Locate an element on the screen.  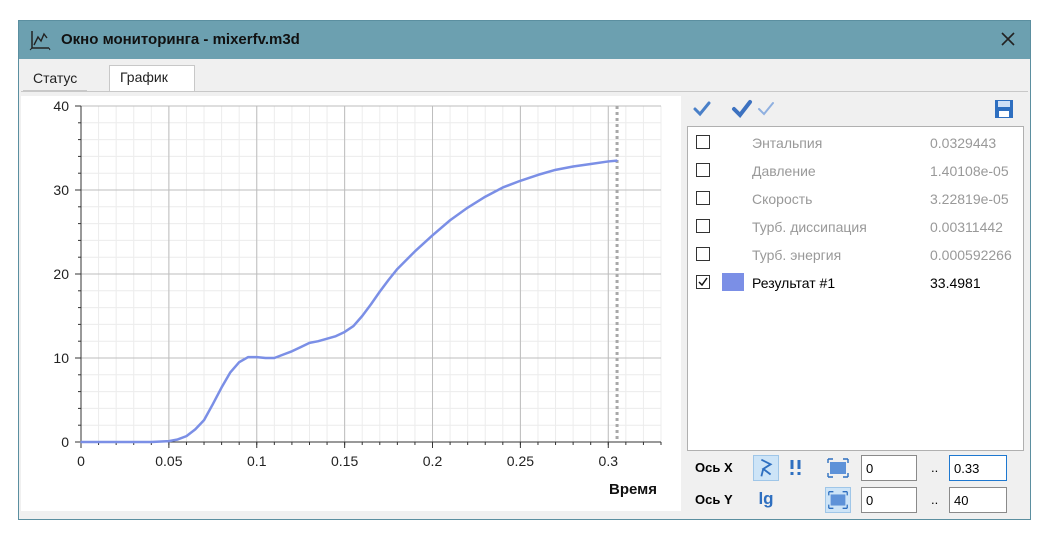
result-name: Давление is located at coordinates (784, 171).